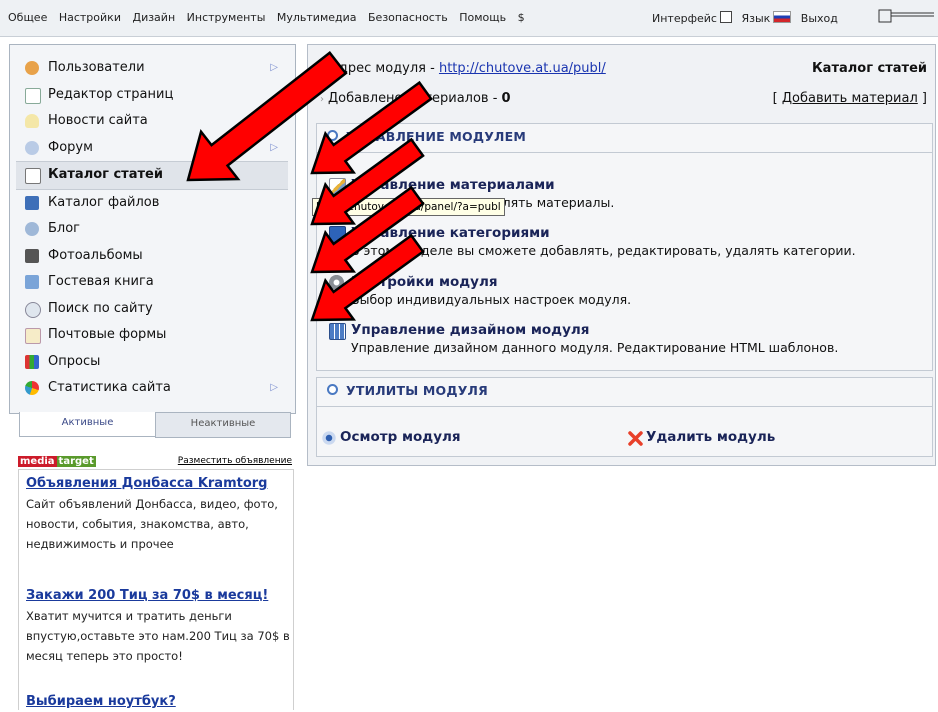 Image resolution: width=938 pixels, height=712 pixels. Describe the element at coordinates (152, 68) in the screenshot. I see `sidebar-item-users: Пользователи ▷` at that location.